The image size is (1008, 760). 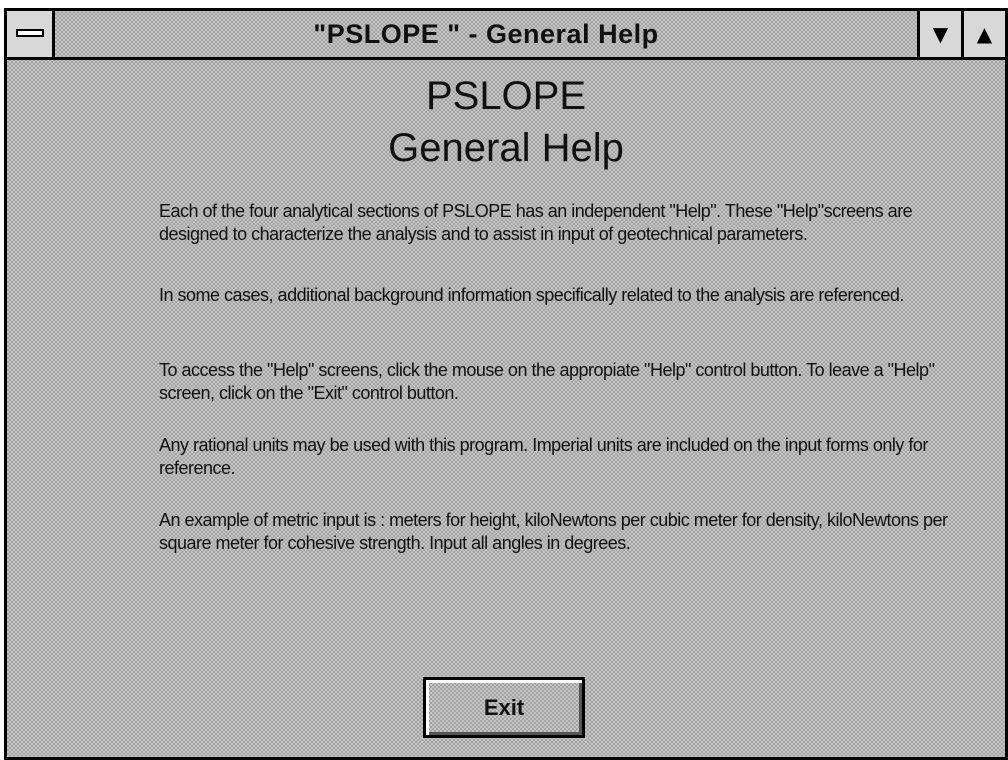 I want to click on window-title: "PSLOPE " - General Help, so click(x=486, y=34).